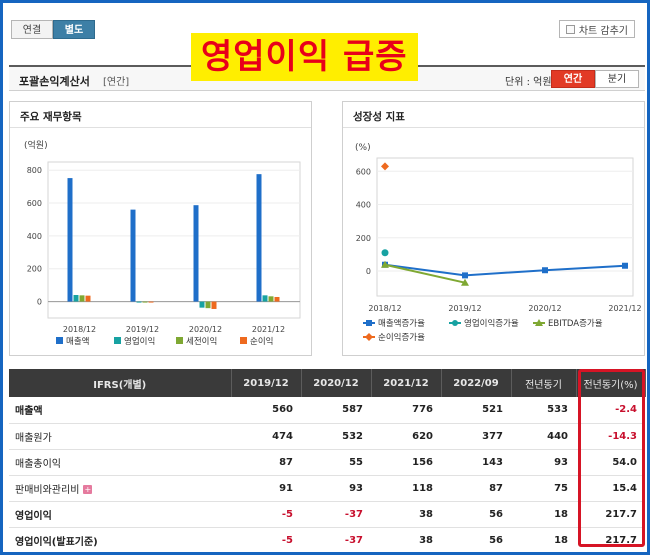 Image resolution: width=650 pixels, height=555 pixels. What do you see at coordinates (476, 514) in the screenshot?
I see `table-cell: 56` at bounding box center [476, 514].